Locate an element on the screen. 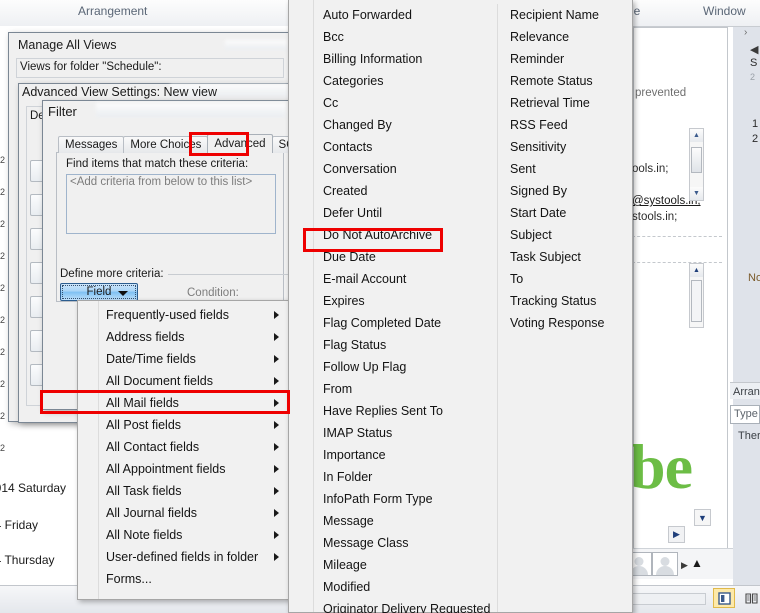  menu-item-all-post-fields: All Post fields is located at coordinates (183, 425).